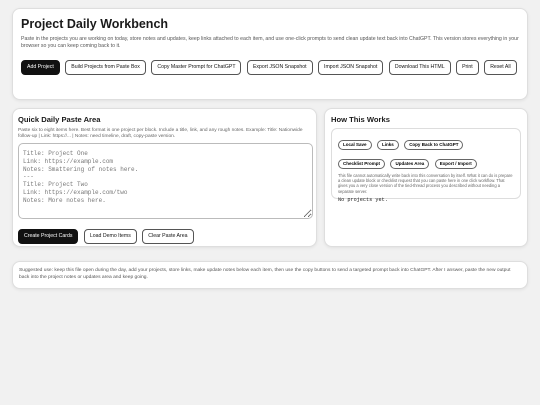 The width and height of the screenshot is (540, 405). Describe the element at coordinates (500, 67) in the screenshot. I see `reset-all-button: Reset All` at that location.